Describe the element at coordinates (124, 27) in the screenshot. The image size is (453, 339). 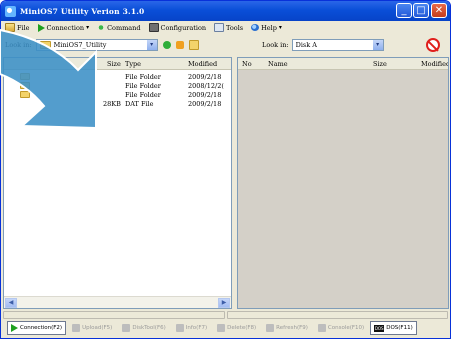
I see `menu-command-label: Command` at that location.